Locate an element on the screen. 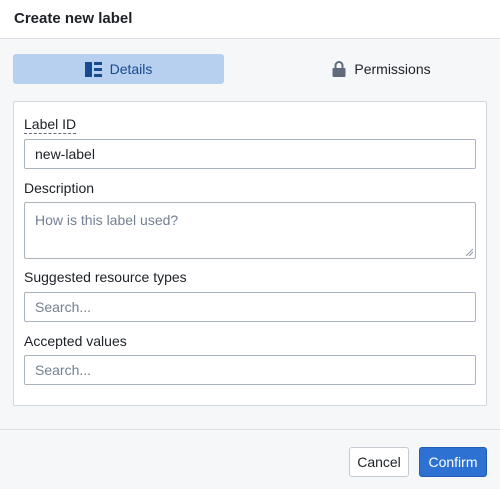 Image resolution: width=500 pixels, height=489 pixels. dialog-footer: Cancel Confirm is located at coordinates (250, 459).